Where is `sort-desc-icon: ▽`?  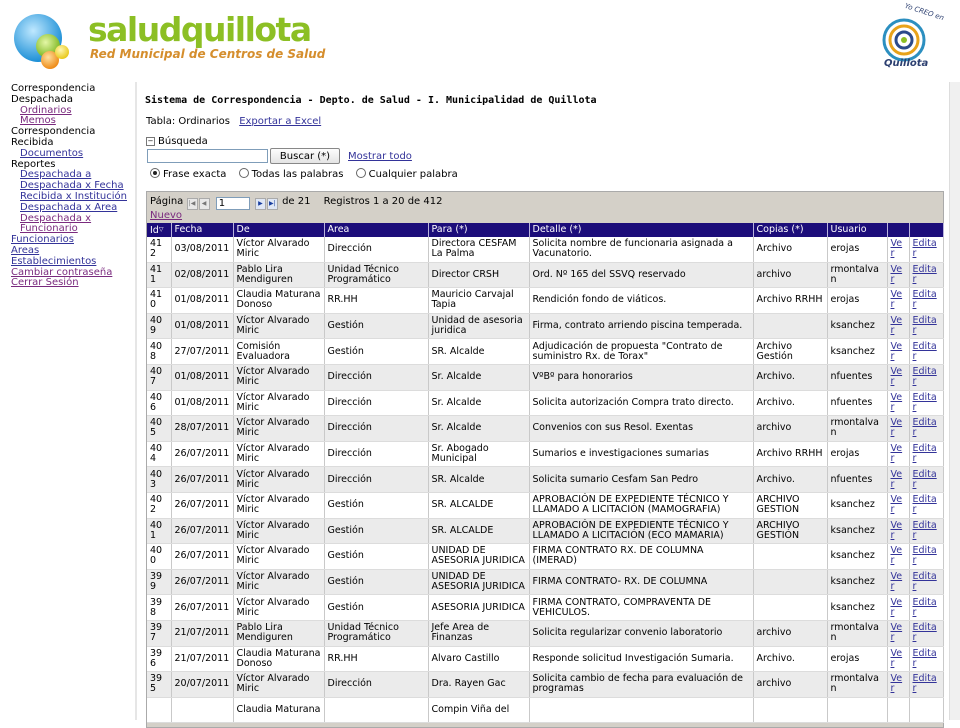 sort-desc-icon: ▽ is located at coordinates (161, 229).